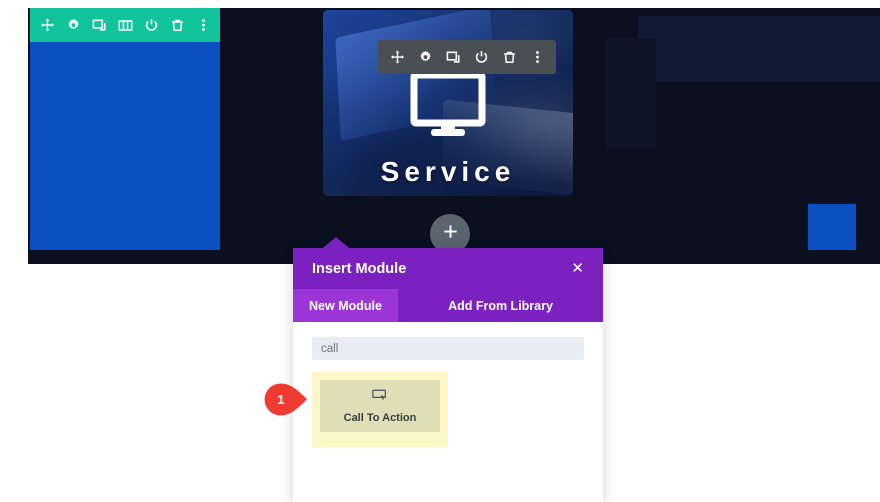 The height and width of the screenshot is (502, 880). I want to click on dialog-header: Insert Module ✕, so click(448, 268).